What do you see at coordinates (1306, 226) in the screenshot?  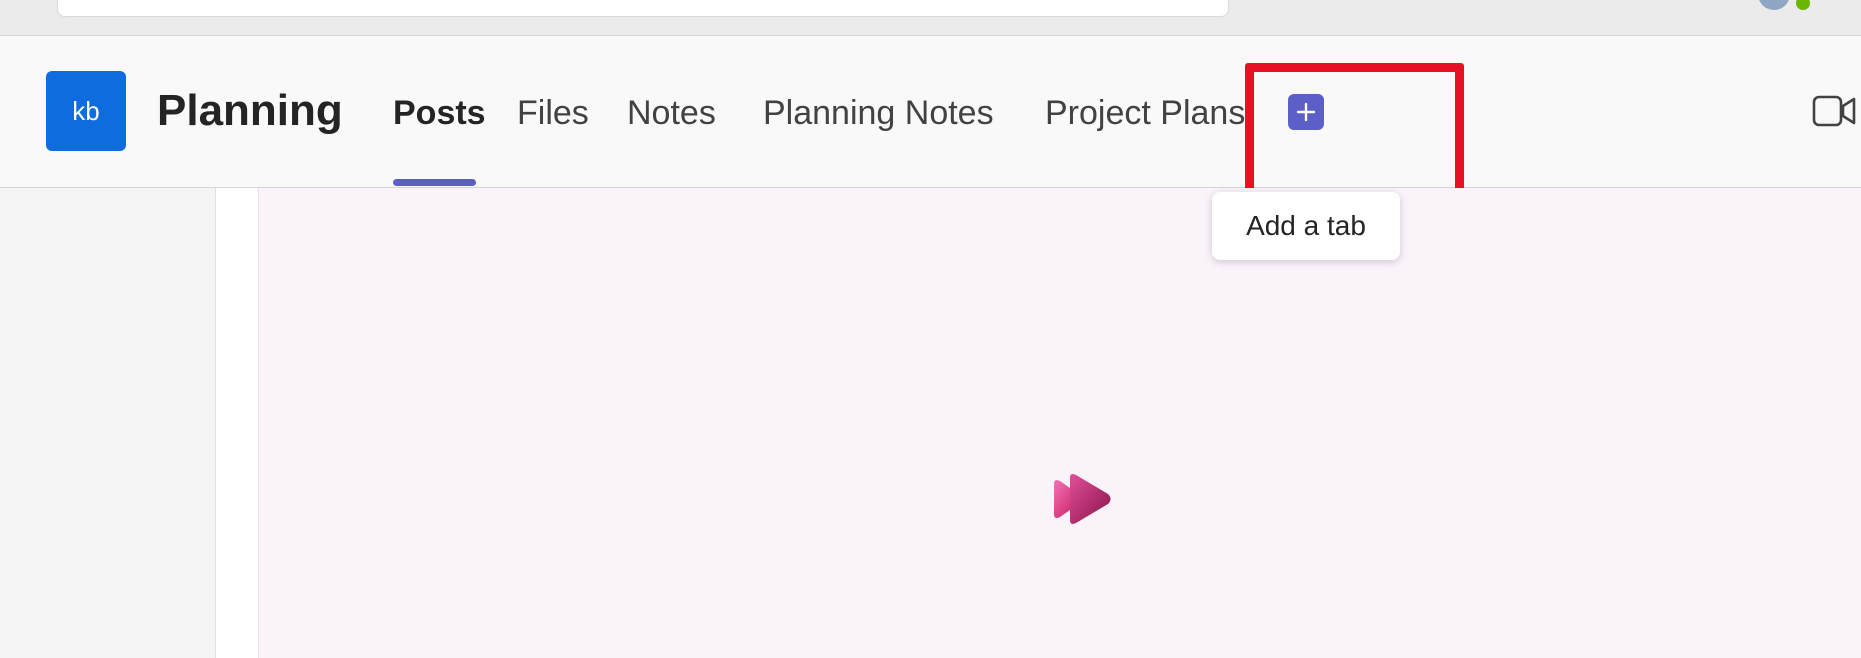 I see `add-tab-tooltip: Add a tab` at bounding box center [1306, 226].